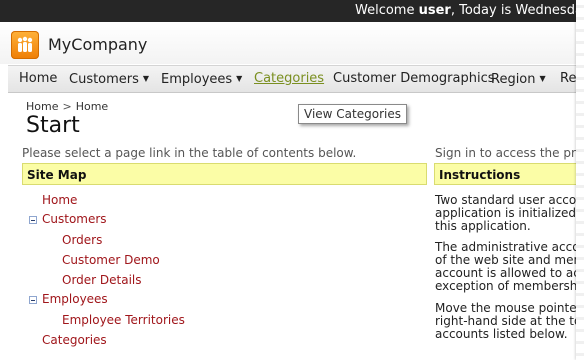 The width and height of the screenshot is (584, 360). I want to click on menu-item-employees: Employees ▼, so click(201, 79).